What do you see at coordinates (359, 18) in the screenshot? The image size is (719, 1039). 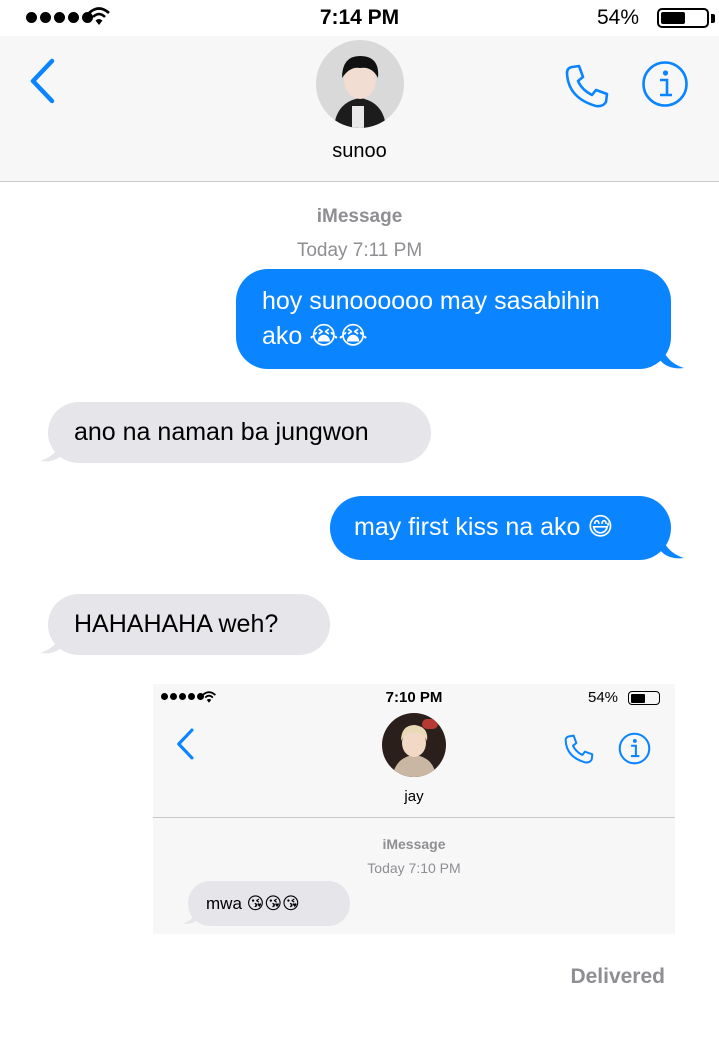 I see `status-bar: 7:14 PM 54%` at bounding box center [359, 18].